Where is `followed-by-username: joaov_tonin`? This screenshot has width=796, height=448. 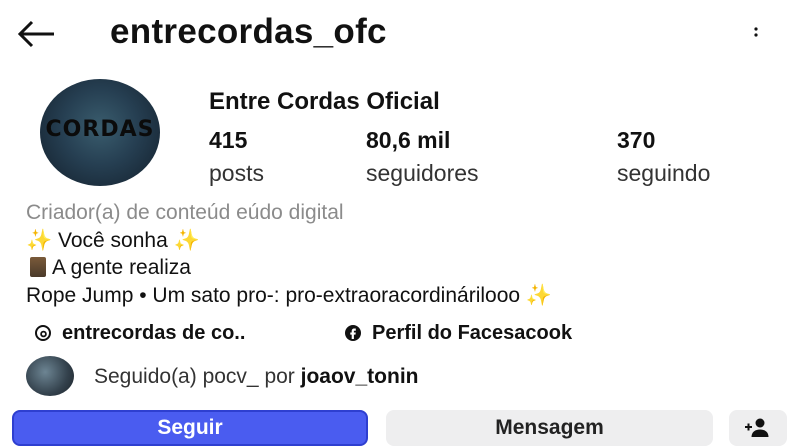
followed-by-username: joaov_tonin is located at coordinates (359, 376).